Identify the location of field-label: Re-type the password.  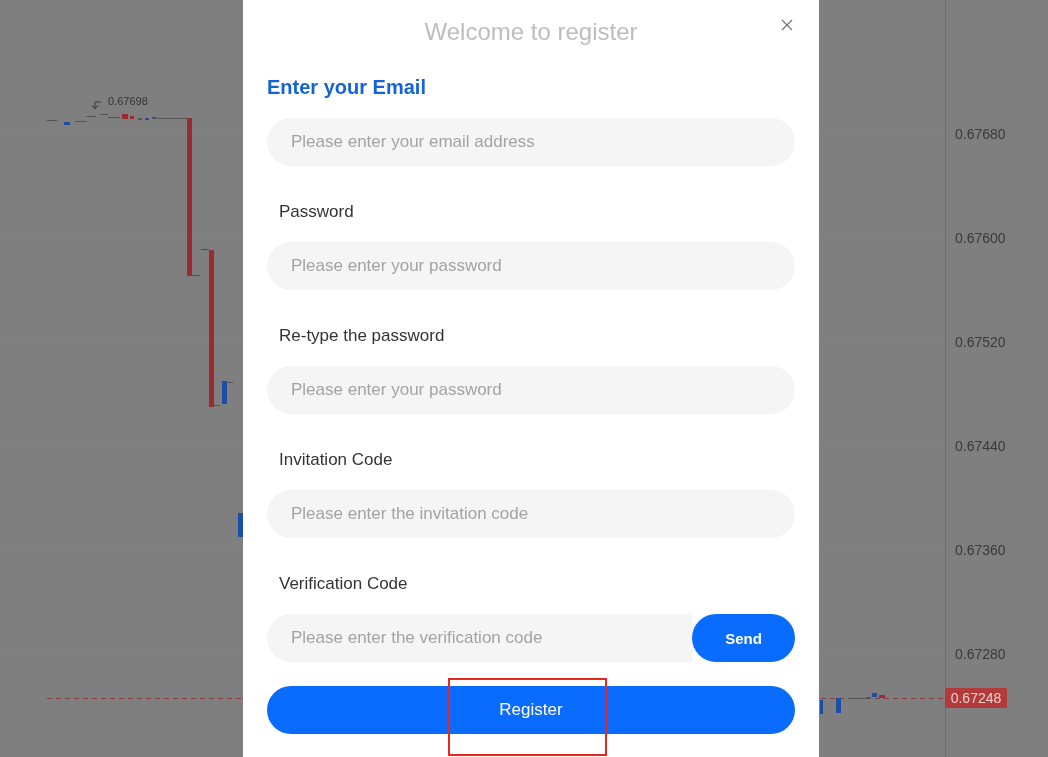
(362, 336).